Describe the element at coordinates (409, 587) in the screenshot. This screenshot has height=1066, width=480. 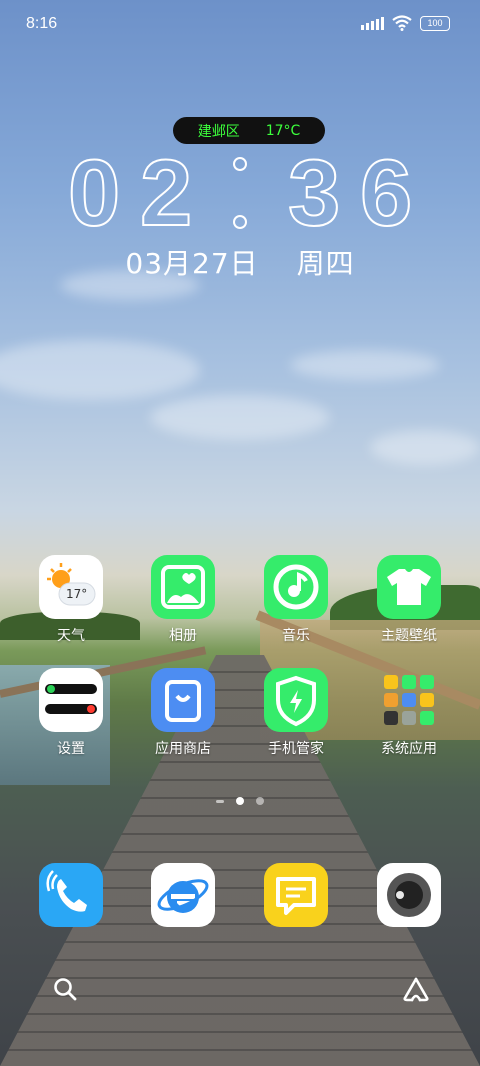
I see `theme-icon` at that location.